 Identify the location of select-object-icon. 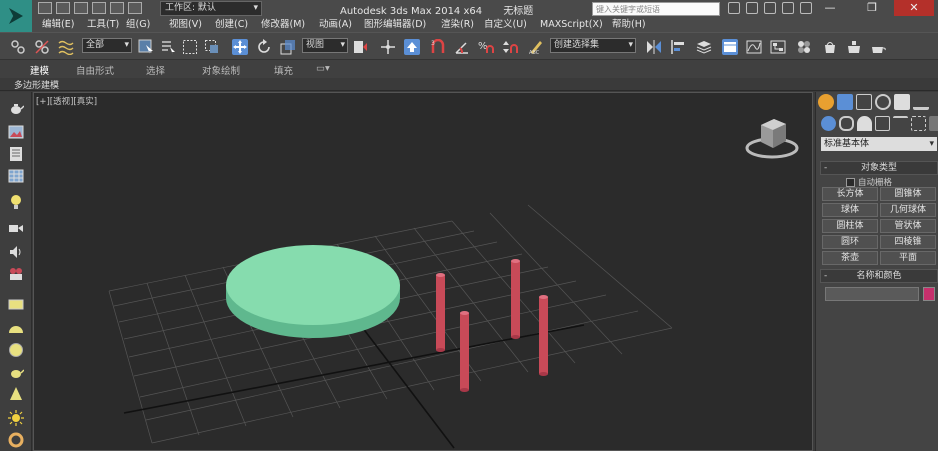
(146, 47).